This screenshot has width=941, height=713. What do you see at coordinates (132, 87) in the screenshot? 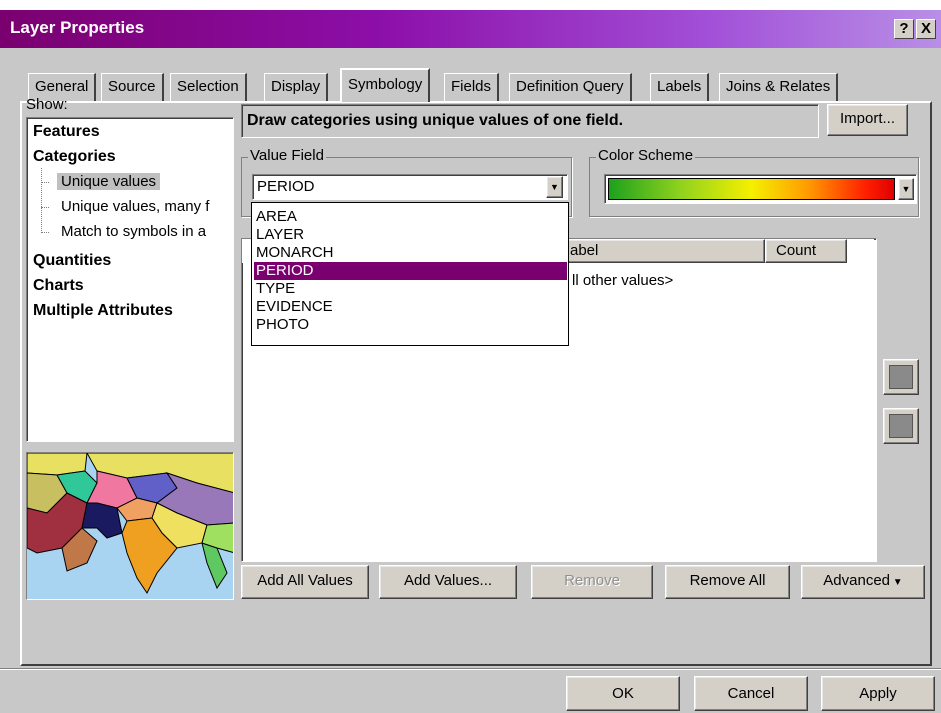
I see `tab-source: Source` at bounding box center [132, 87].